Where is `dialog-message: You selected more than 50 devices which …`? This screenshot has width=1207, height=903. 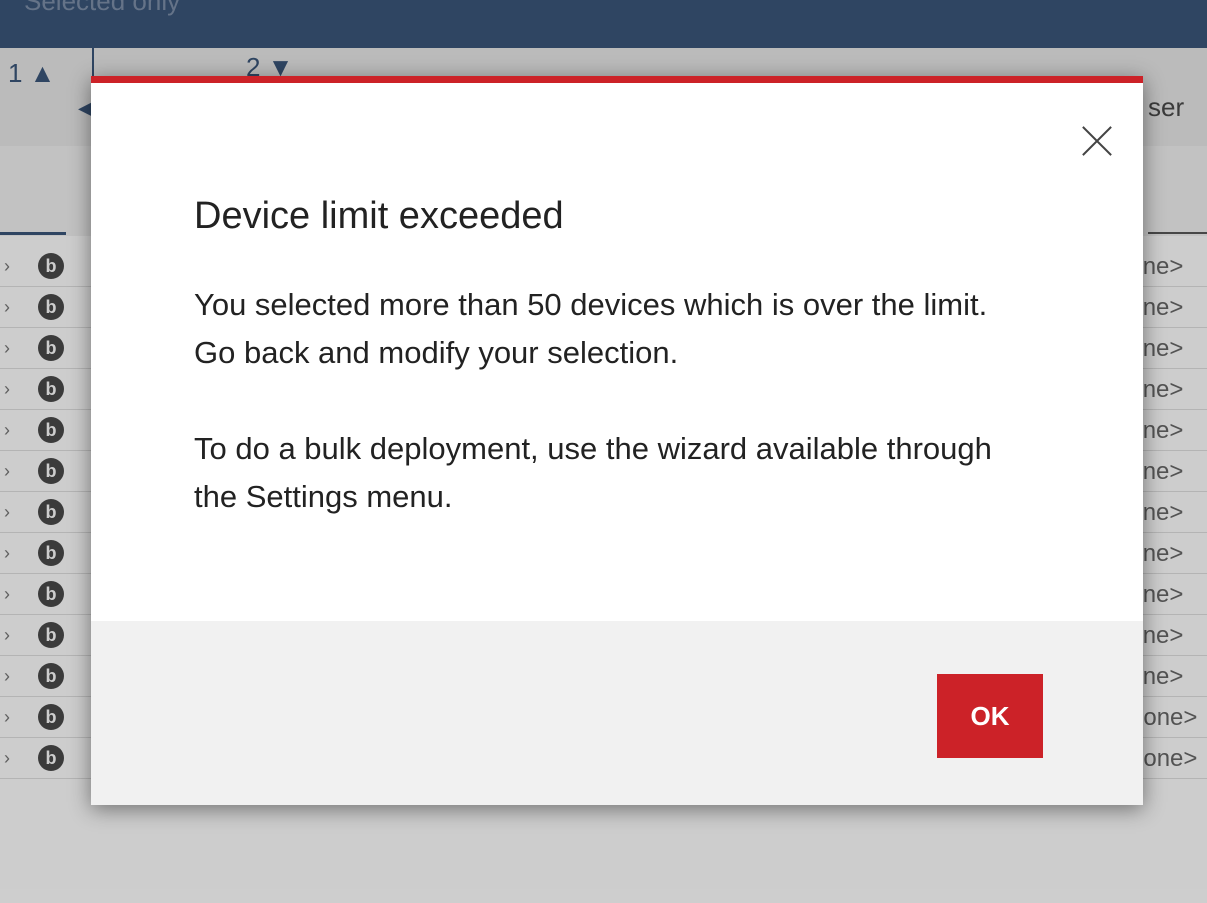 dialog-message: You selected more than 50 devices which … is located at coordinates (591, 328).